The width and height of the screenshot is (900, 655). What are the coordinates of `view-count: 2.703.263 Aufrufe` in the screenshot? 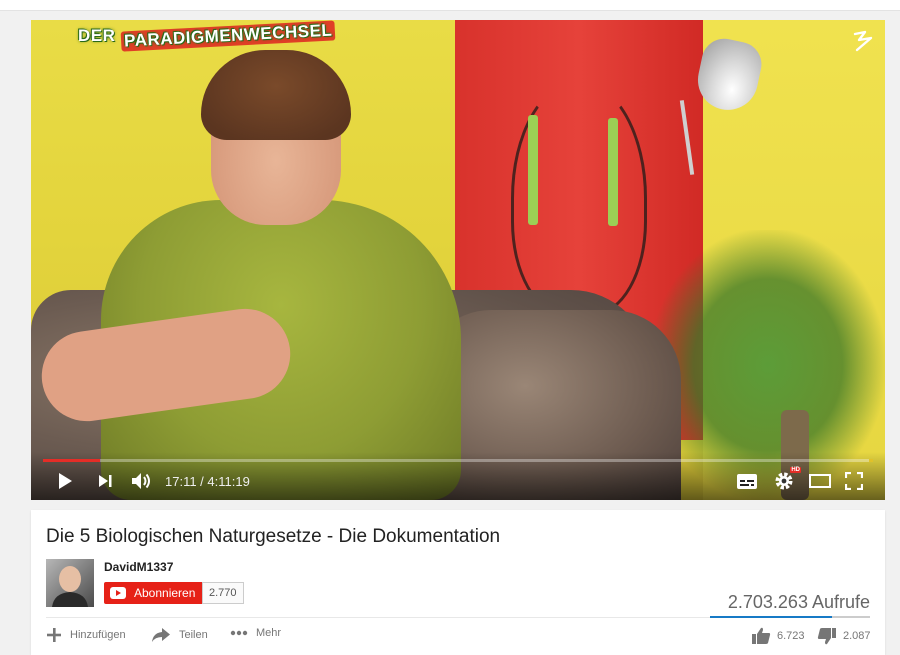 It's located at (798, 602).